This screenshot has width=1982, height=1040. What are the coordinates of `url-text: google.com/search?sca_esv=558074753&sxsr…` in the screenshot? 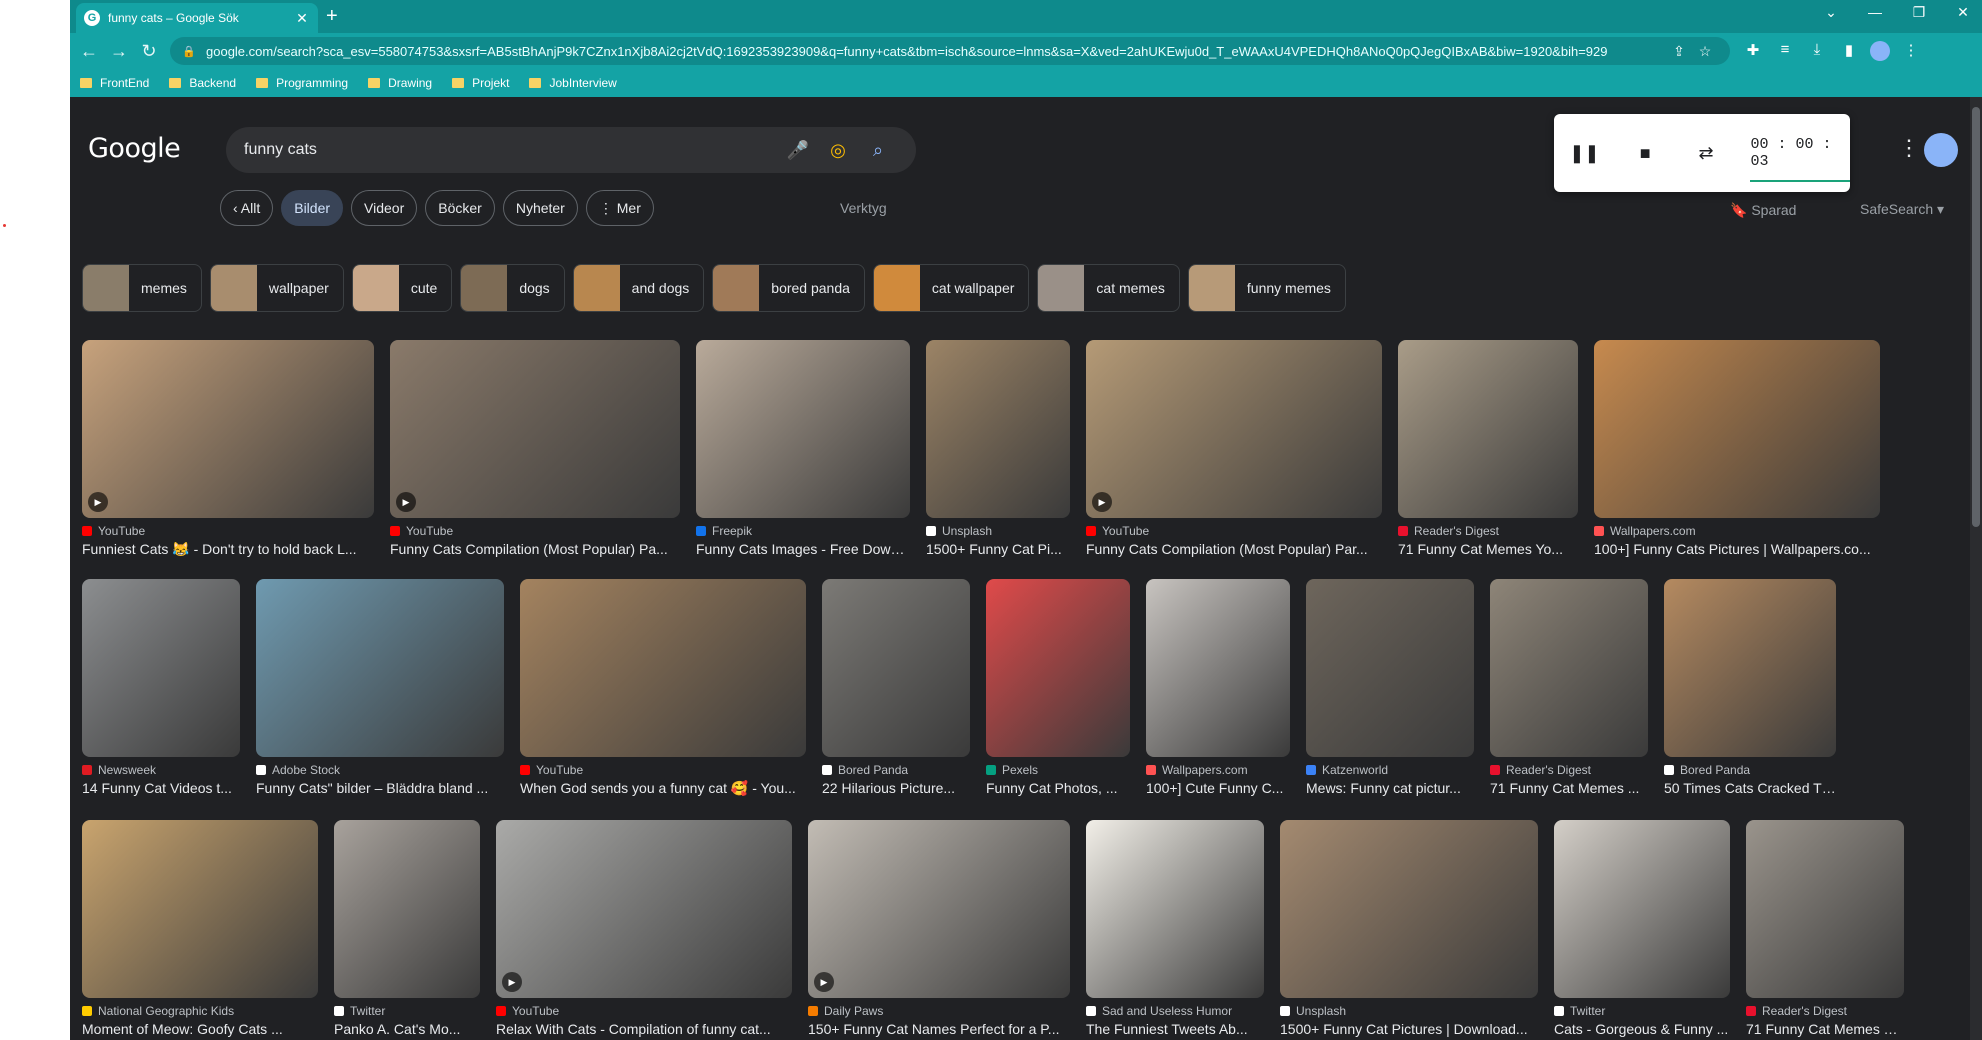 It's located at (936, 51).